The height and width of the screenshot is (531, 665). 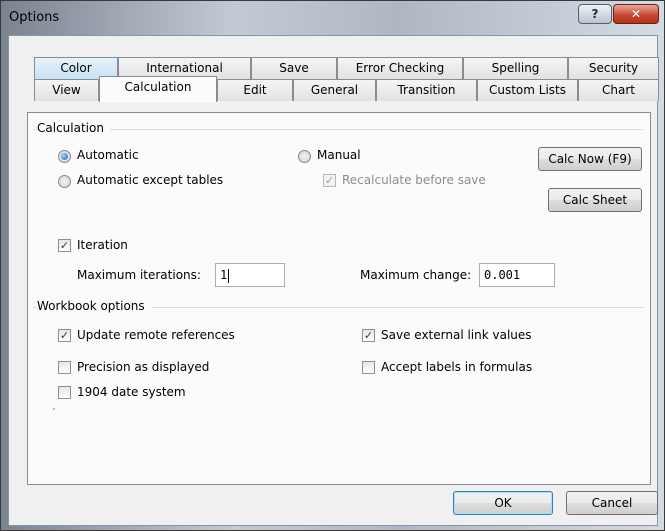 I want to click on ok-button: OK, so click(x=503, y=503).